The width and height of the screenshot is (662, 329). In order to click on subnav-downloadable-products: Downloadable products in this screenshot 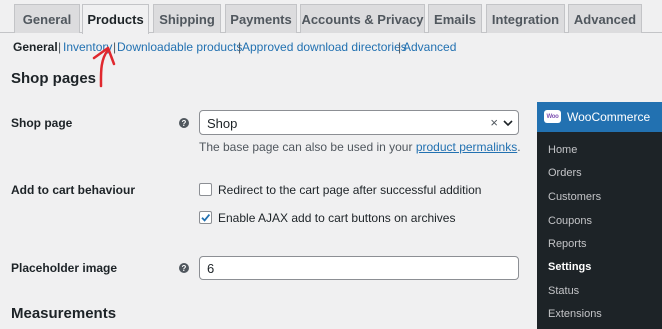, I will do `click(179, 47)`.